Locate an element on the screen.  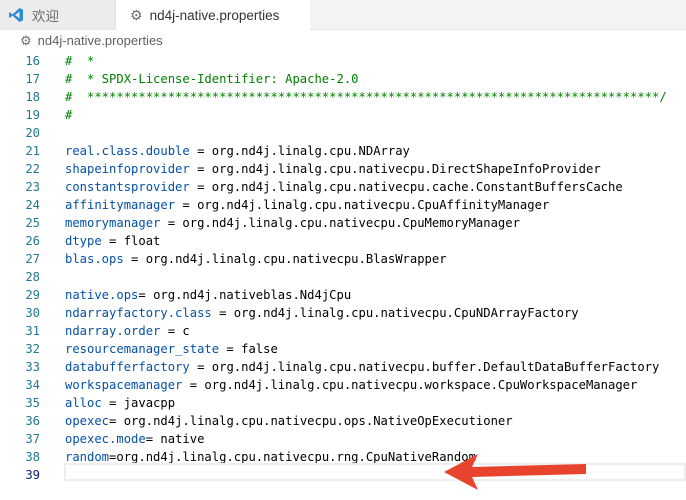
tab-welcome: 欢迎 is located at coordinates (58, 14).